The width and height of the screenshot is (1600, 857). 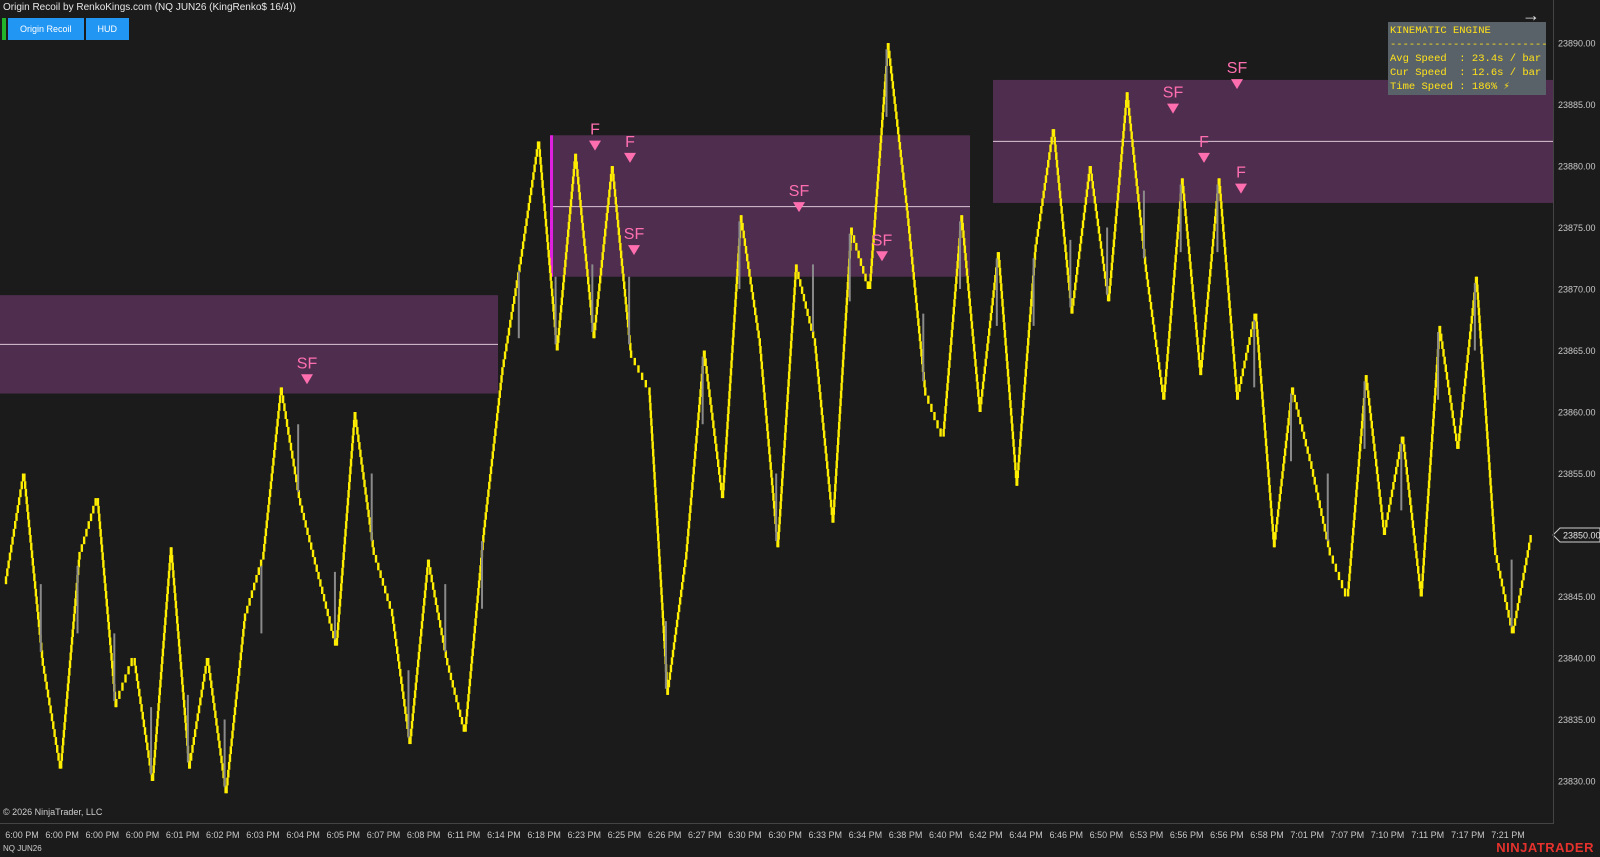 What do you see at coordinates (1577, 105) in the screenshot?
I see `y-tick-label: 23885.00` at bounding box center [1577, 105].